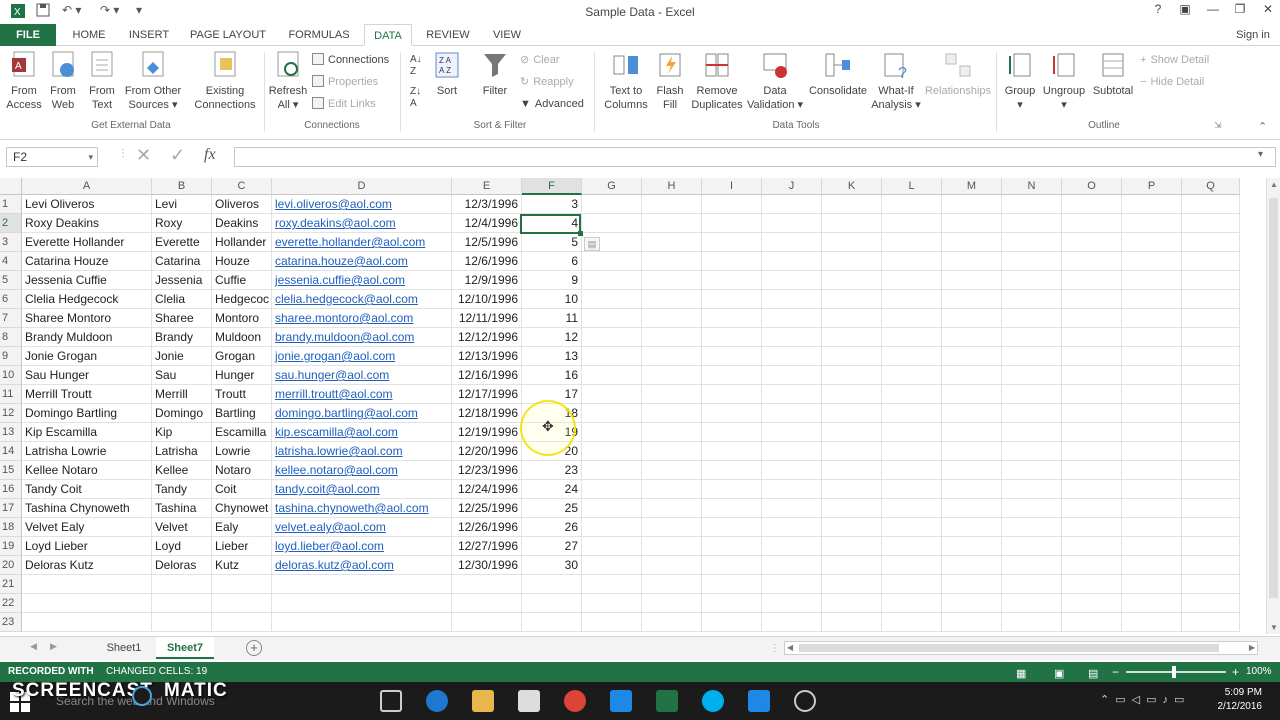  What do you see at coordinates (242, 337) in the screenshot?
I see `cell-c8: Muldoon` at bounding box center [242, 337].